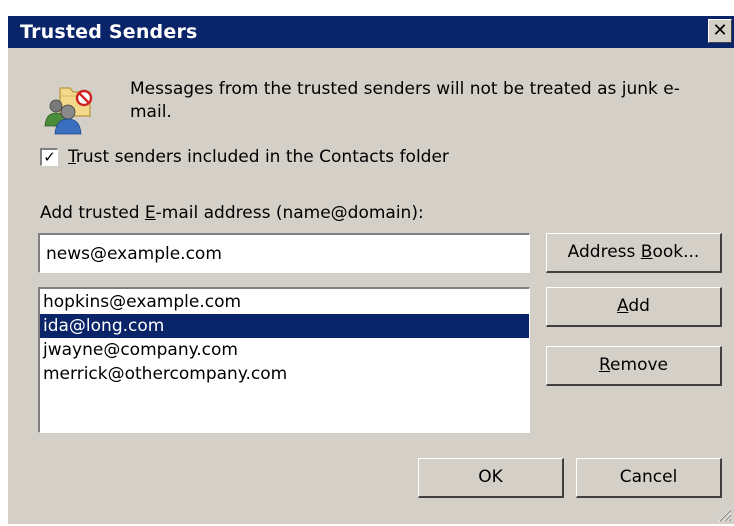 Image resolution: width=734 pixels, height=526 pixels. I want to click on close-button: ✕, so click(720, 31).